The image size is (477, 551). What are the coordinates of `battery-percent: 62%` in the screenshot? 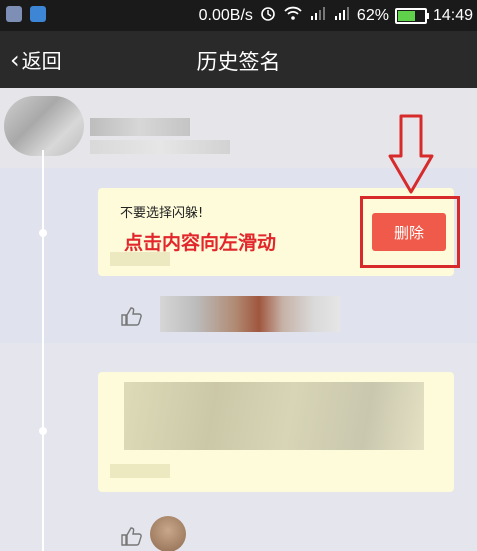 It's located at (372, 15).